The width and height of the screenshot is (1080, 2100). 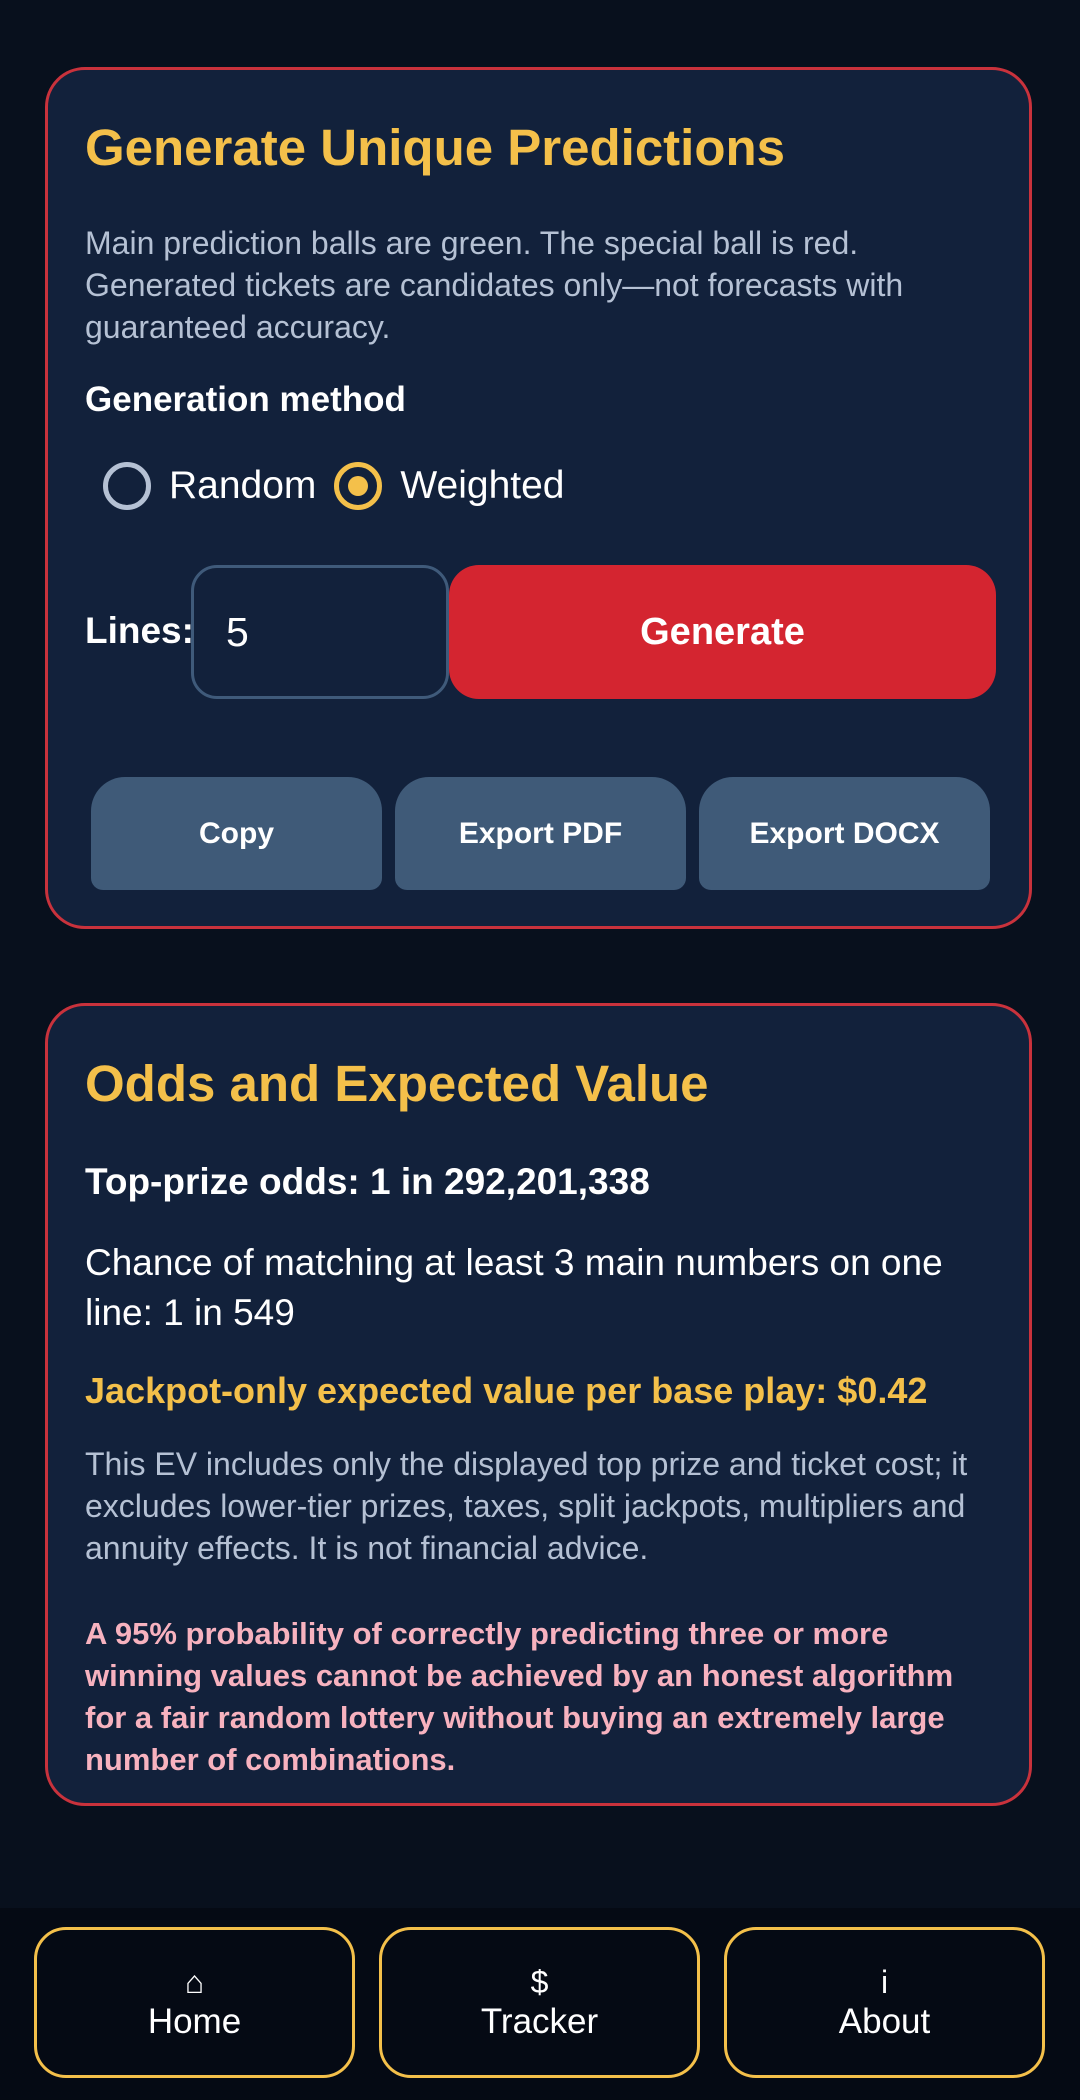 I want to click on lines-input, so click(x=320, y=632).